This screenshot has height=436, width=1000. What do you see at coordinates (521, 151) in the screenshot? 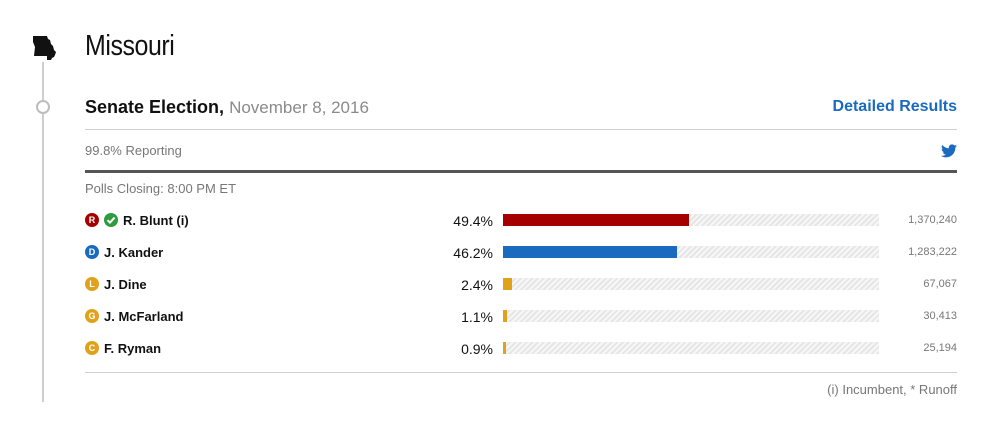
I see `reporting-row: 99.8% Reporting` at bounding box center [521, 151].